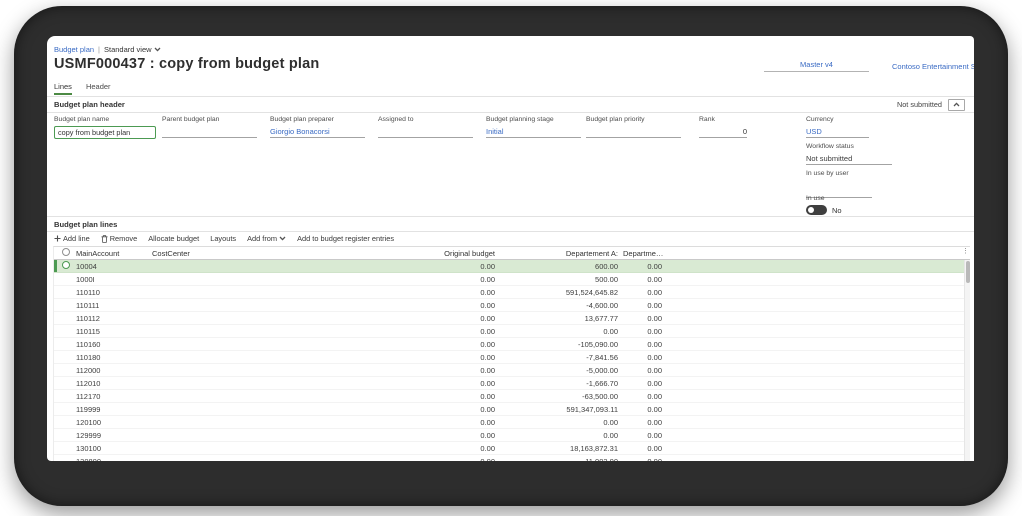 Image resolution: width=1022 pixels, height=516 pixels. What do you see at coordinates (556, 344) in the screenshot?
I see `cell-dept-a: -105,090.00` at bounding box center [556, 344].